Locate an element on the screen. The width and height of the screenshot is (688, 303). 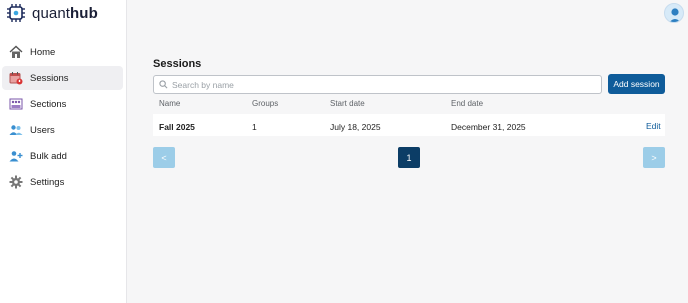
column-header-start-date: Start date is located at coordinates (347, 103).